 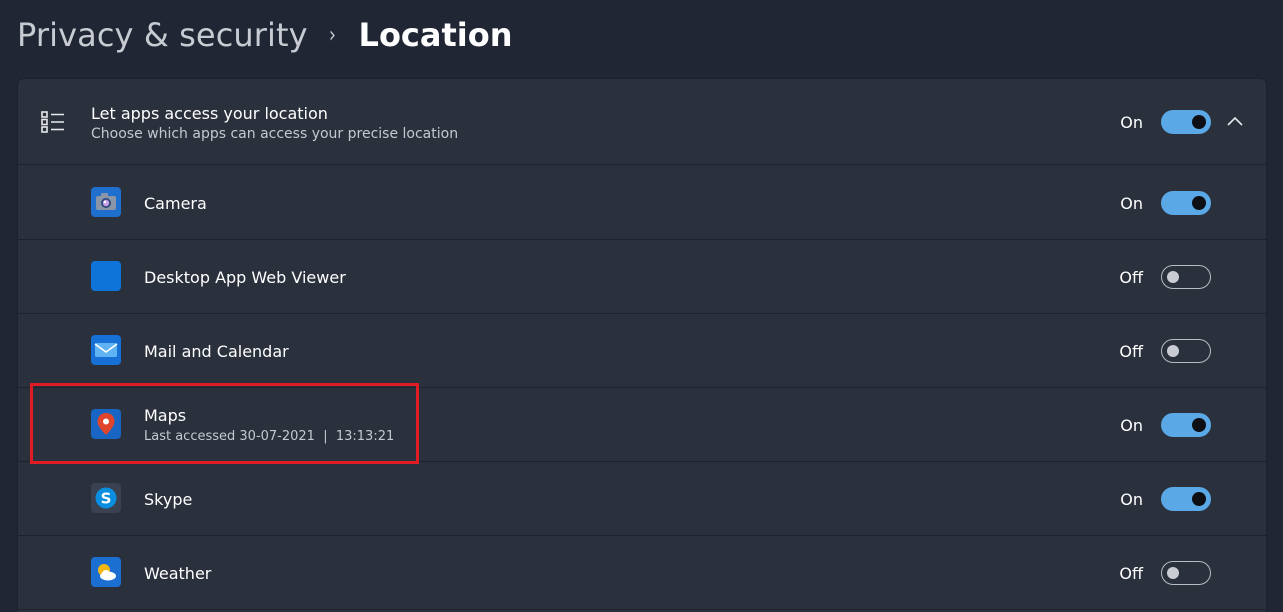 What do you see at coordinates (162, 35) in the screenshot?
I see `breadcrumb-parent-link: Privacy & security` at bounding box center [162, 35].